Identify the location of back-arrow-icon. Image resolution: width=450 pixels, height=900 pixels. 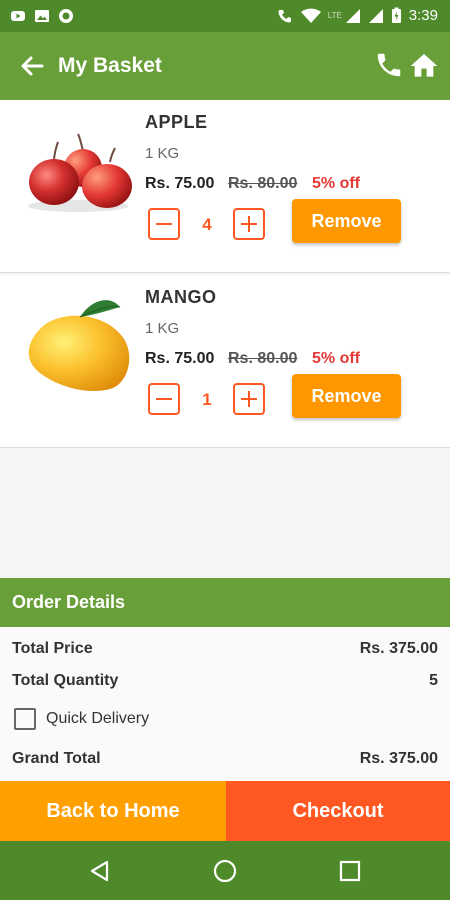
(32, 66).